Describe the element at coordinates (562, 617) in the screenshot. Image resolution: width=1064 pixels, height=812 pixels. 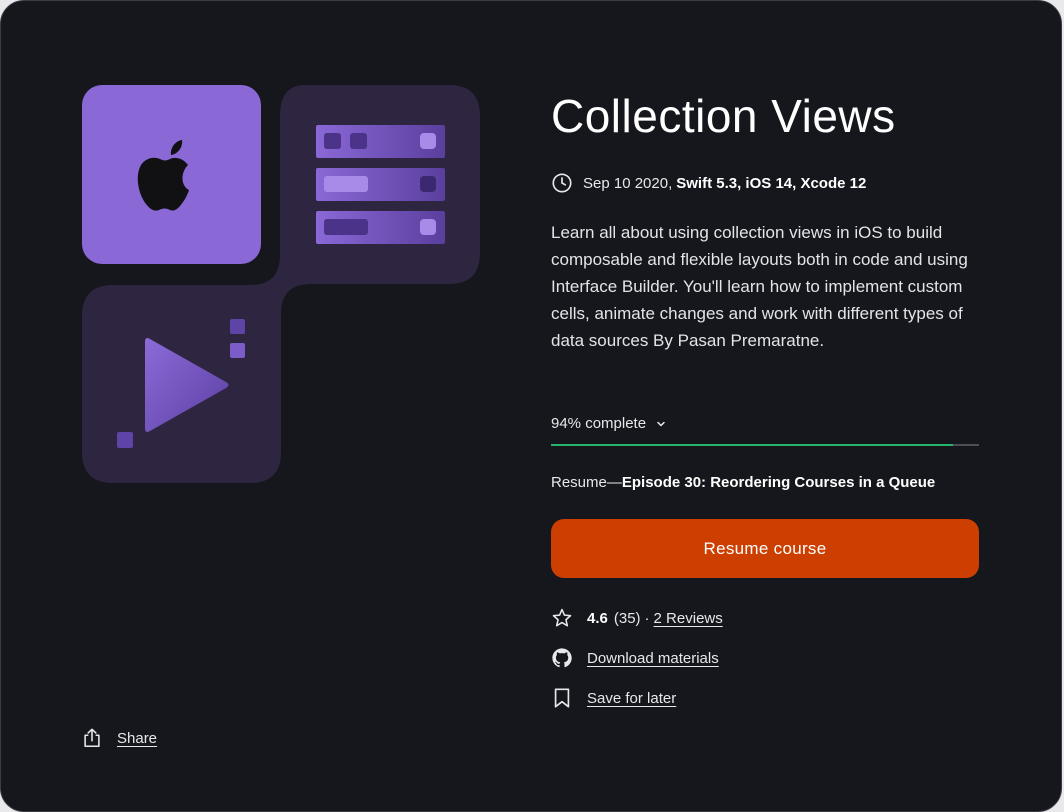
I see `star-icon` at that location.